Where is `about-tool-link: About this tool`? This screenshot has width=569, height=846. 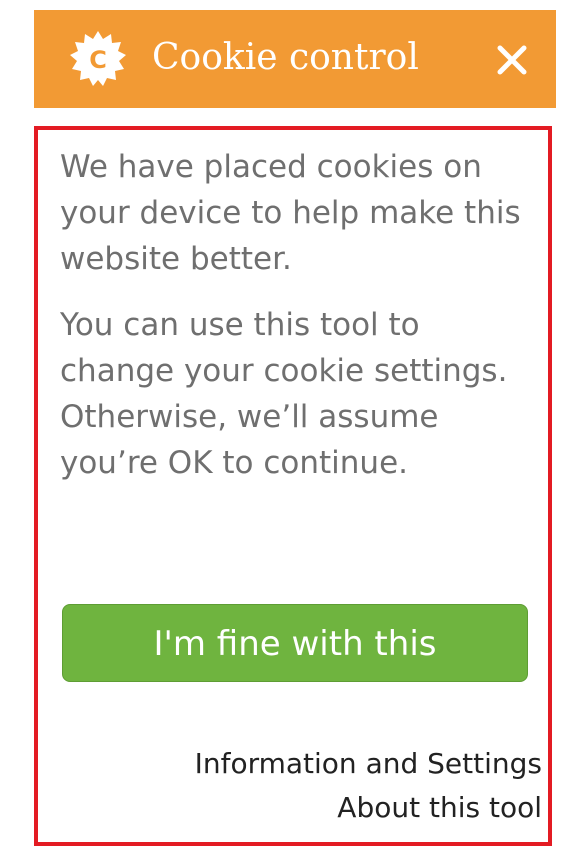 about-tool-link: About this tool is located at coordinates (439, 808).